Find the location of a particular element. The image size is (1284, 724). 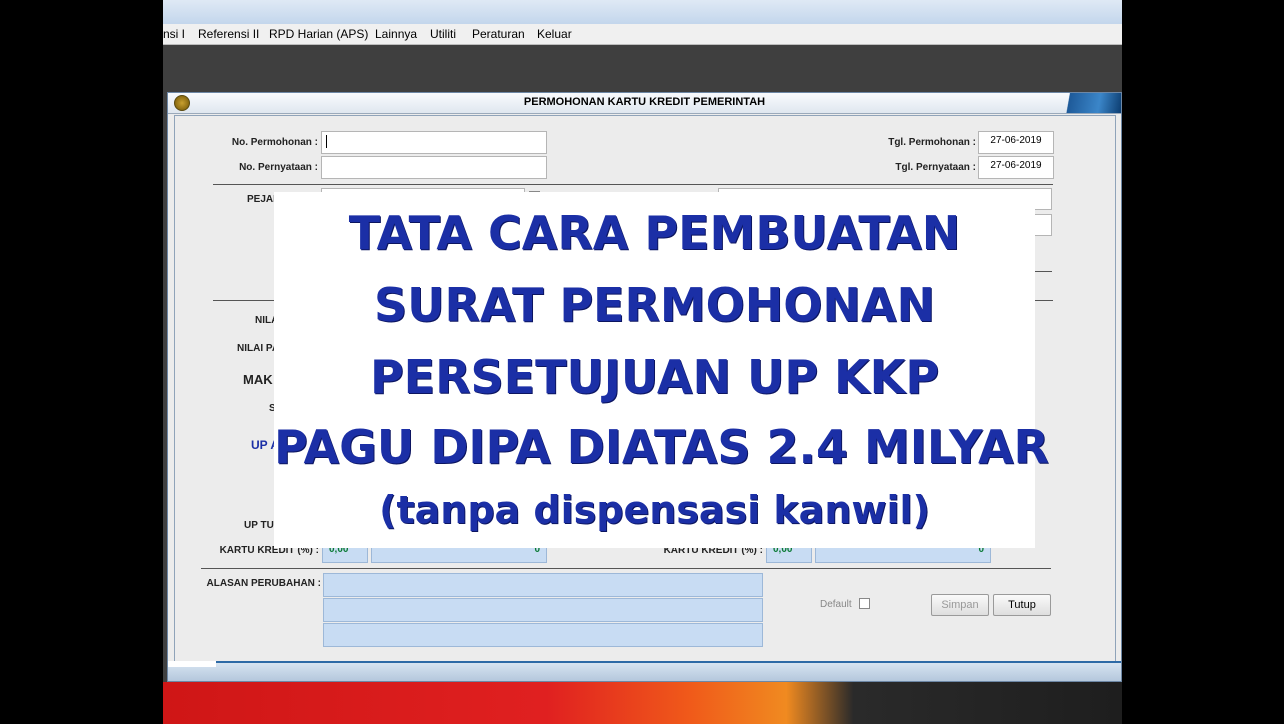

dialog-bottom-bar is located at coordinates (644, 671).